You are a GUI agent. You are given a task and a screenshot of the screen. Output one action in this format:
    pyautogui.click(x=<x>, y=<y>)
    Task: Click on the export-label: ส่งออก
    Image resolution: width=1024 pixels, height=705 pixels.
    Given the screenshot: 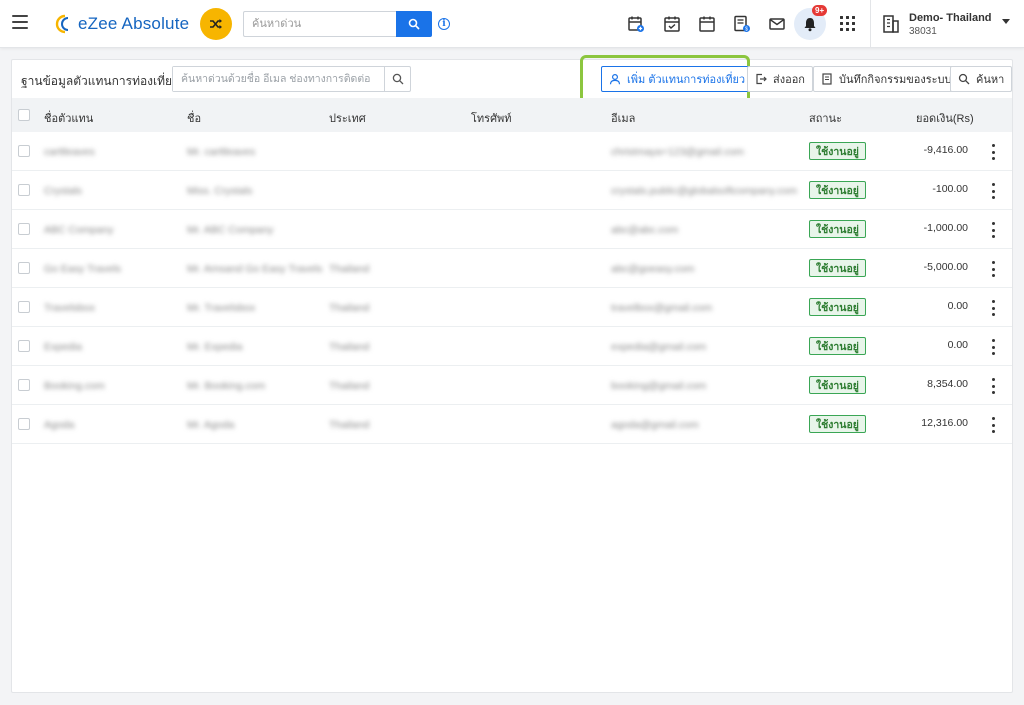 What is the action you would take?
    pyautogui.click(x=789, y=80)
    